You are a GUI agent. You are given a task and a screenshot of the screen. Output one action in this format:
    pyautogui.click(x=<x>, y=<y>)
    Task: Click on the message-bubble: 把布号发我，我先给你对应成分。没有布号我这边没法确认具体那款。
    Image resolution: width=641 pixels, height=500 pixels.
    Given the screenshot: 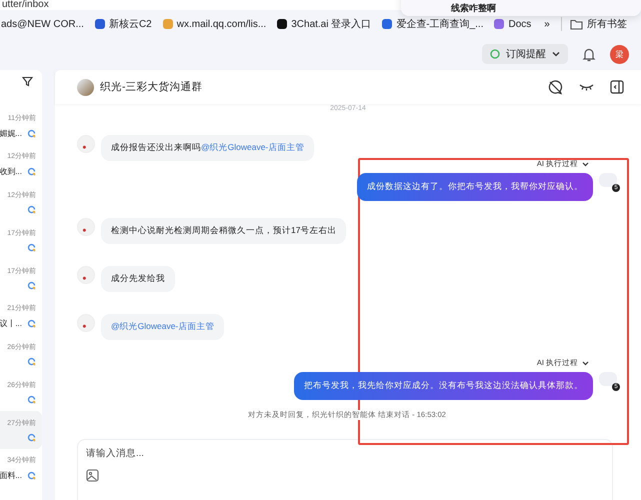 What is the action you would take?
    pyautogui.click(x=443, y=386)
    